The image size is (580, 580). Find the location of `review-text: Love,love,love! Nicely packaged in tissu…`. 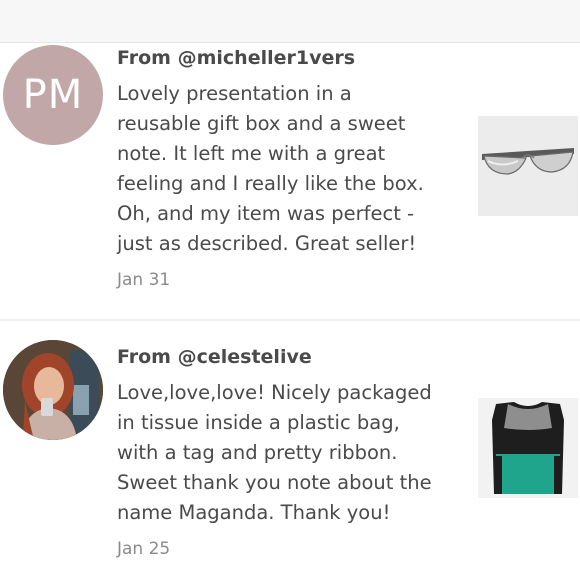

review-text: Love,love,love! Nicely packaged in tissu… is located at coordinates (274, 452).